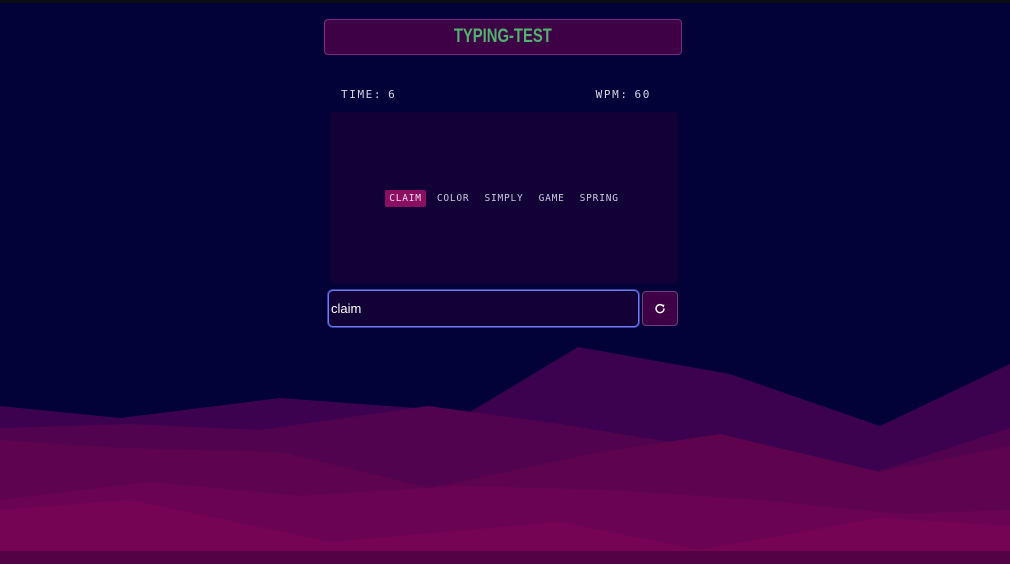 The image size is (1010, 564). I want to click on word-list: CLAIM COLOR SIMPLY GAME SPRING, so click(504, 198).